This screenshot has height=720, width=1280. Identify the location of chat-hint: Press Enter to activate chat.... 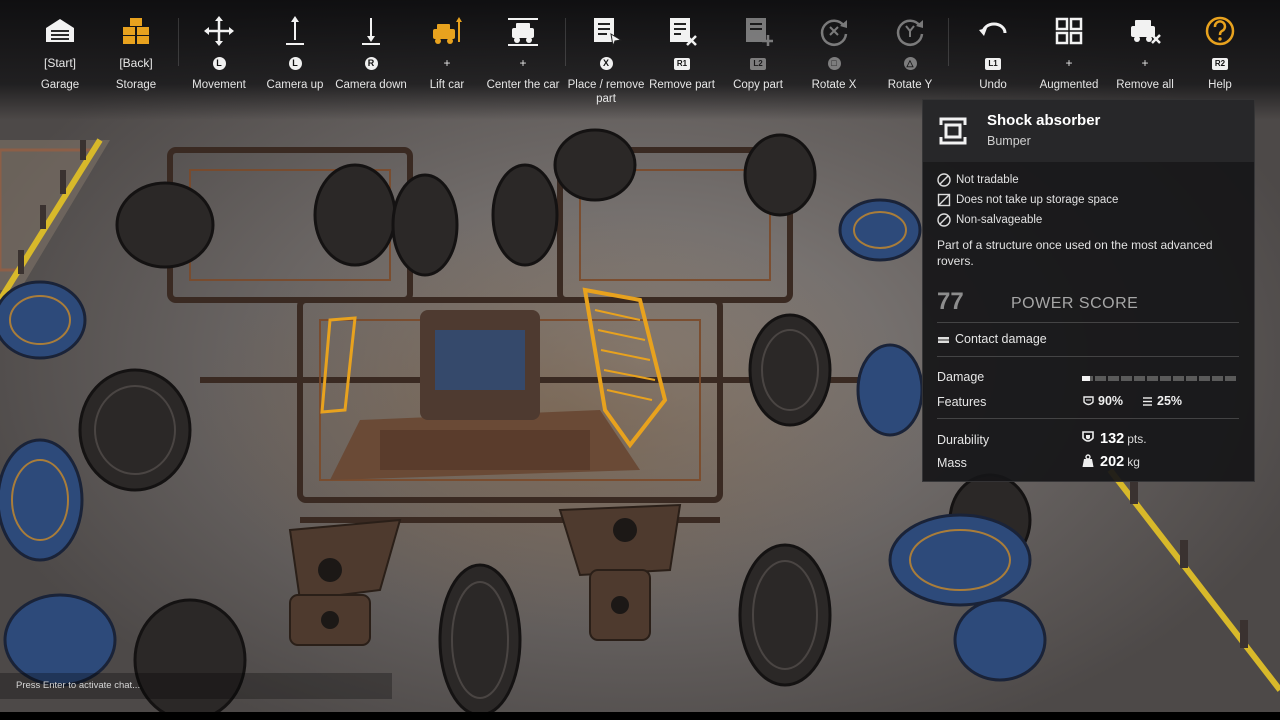
(78, 685).